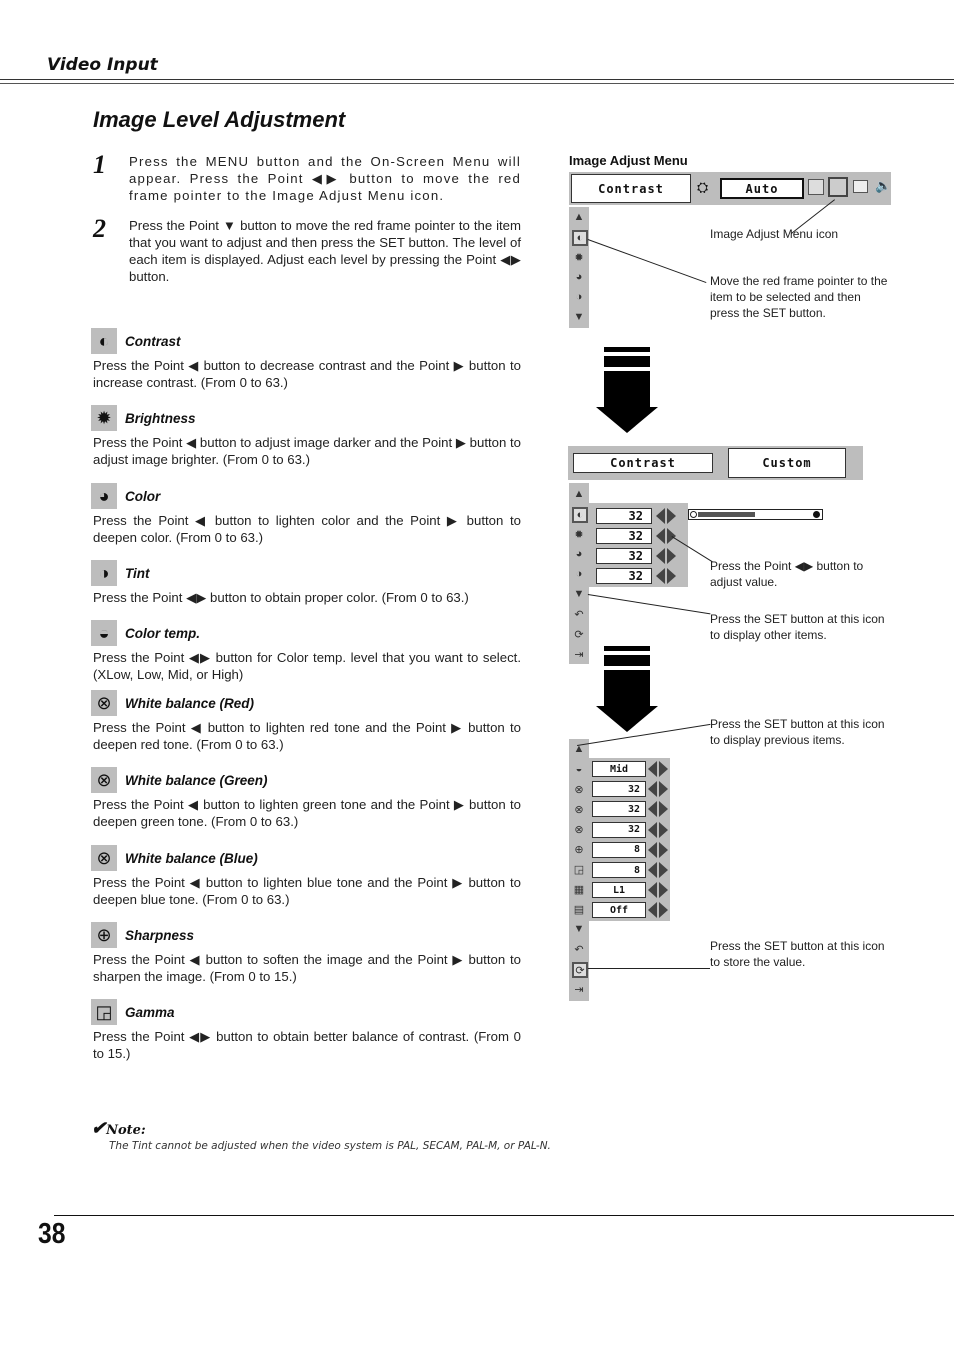 Image resolution: width=954 pixels, height=1351 pixels. Describe the element at coordinates (579, 789) in the screenshot. I see `white-balance-red-icon: ⊗` at that location.